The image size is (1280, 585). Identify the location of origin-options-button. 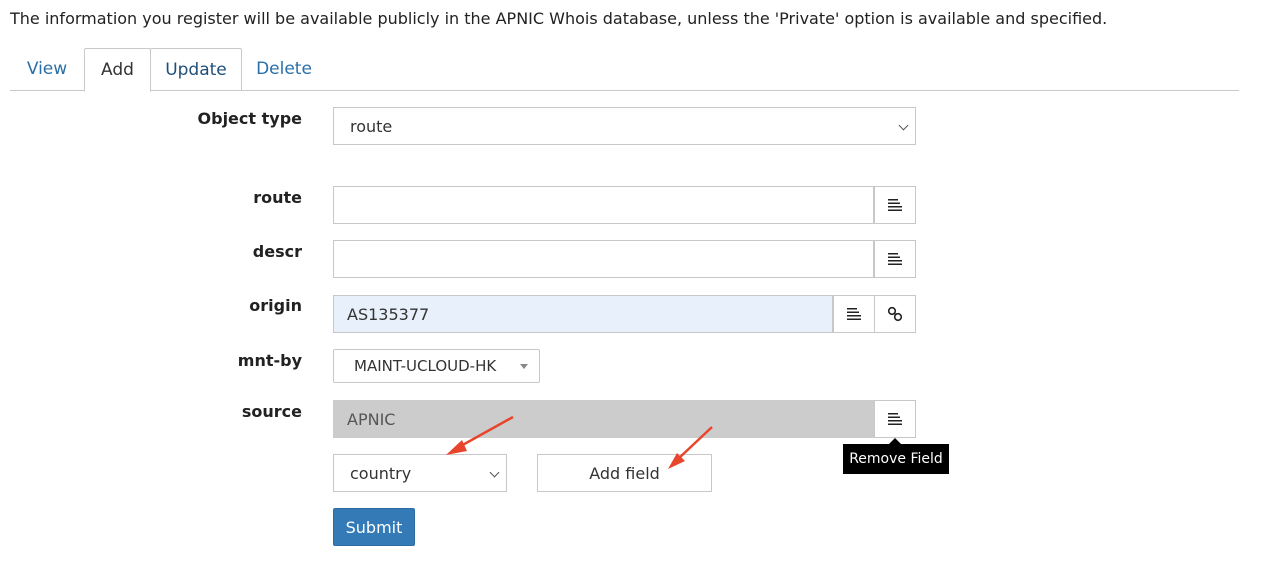
(854, 314).